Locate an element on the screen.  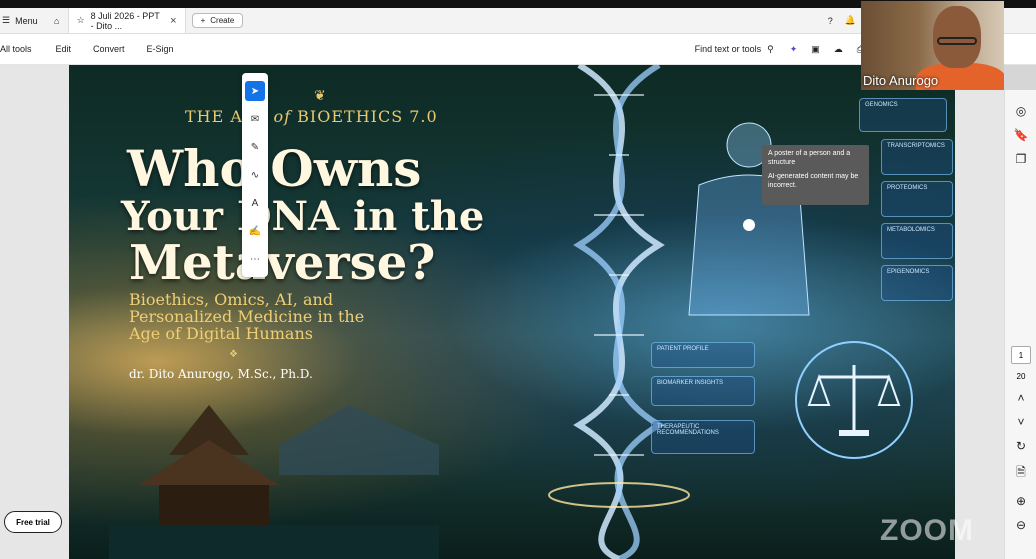
page-number-input: 1 is located at coordinates (1021, 355).